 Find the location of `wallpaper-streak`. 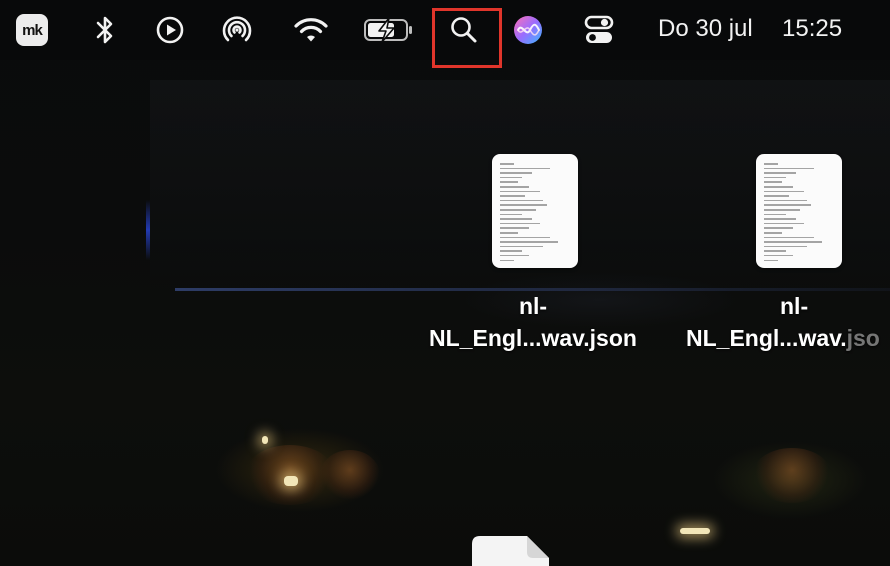

wallpaper-streak is located at coordinates (148, 230).